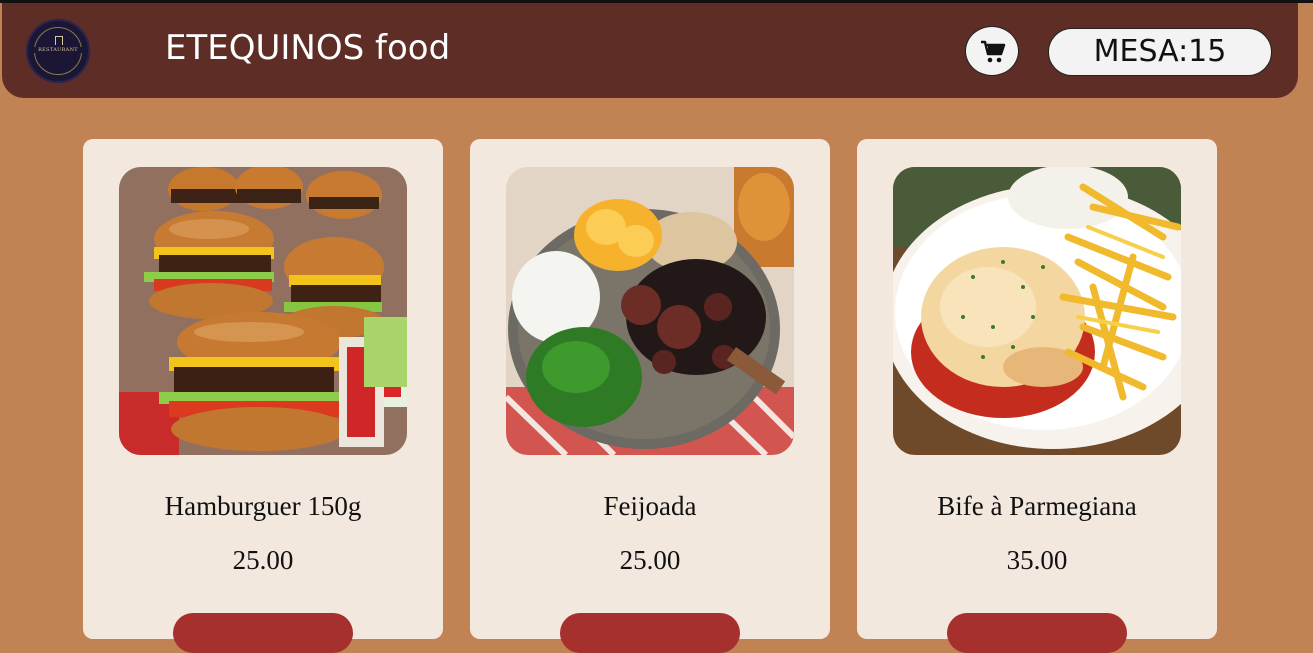  I want to click on hamburger-photo, so click(263, 311).